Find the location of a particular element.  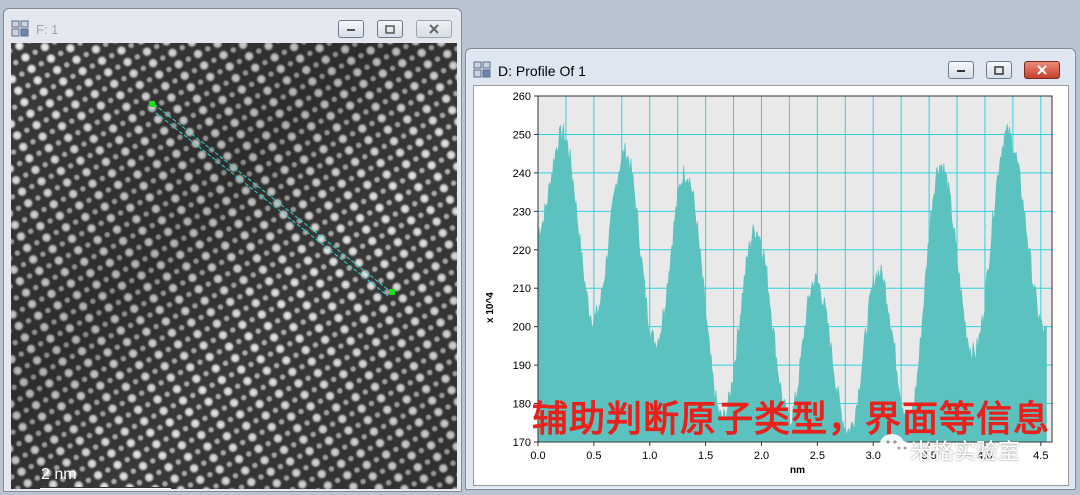

image-window-titlebar: F: 1 is located at coordinates (232, 26).